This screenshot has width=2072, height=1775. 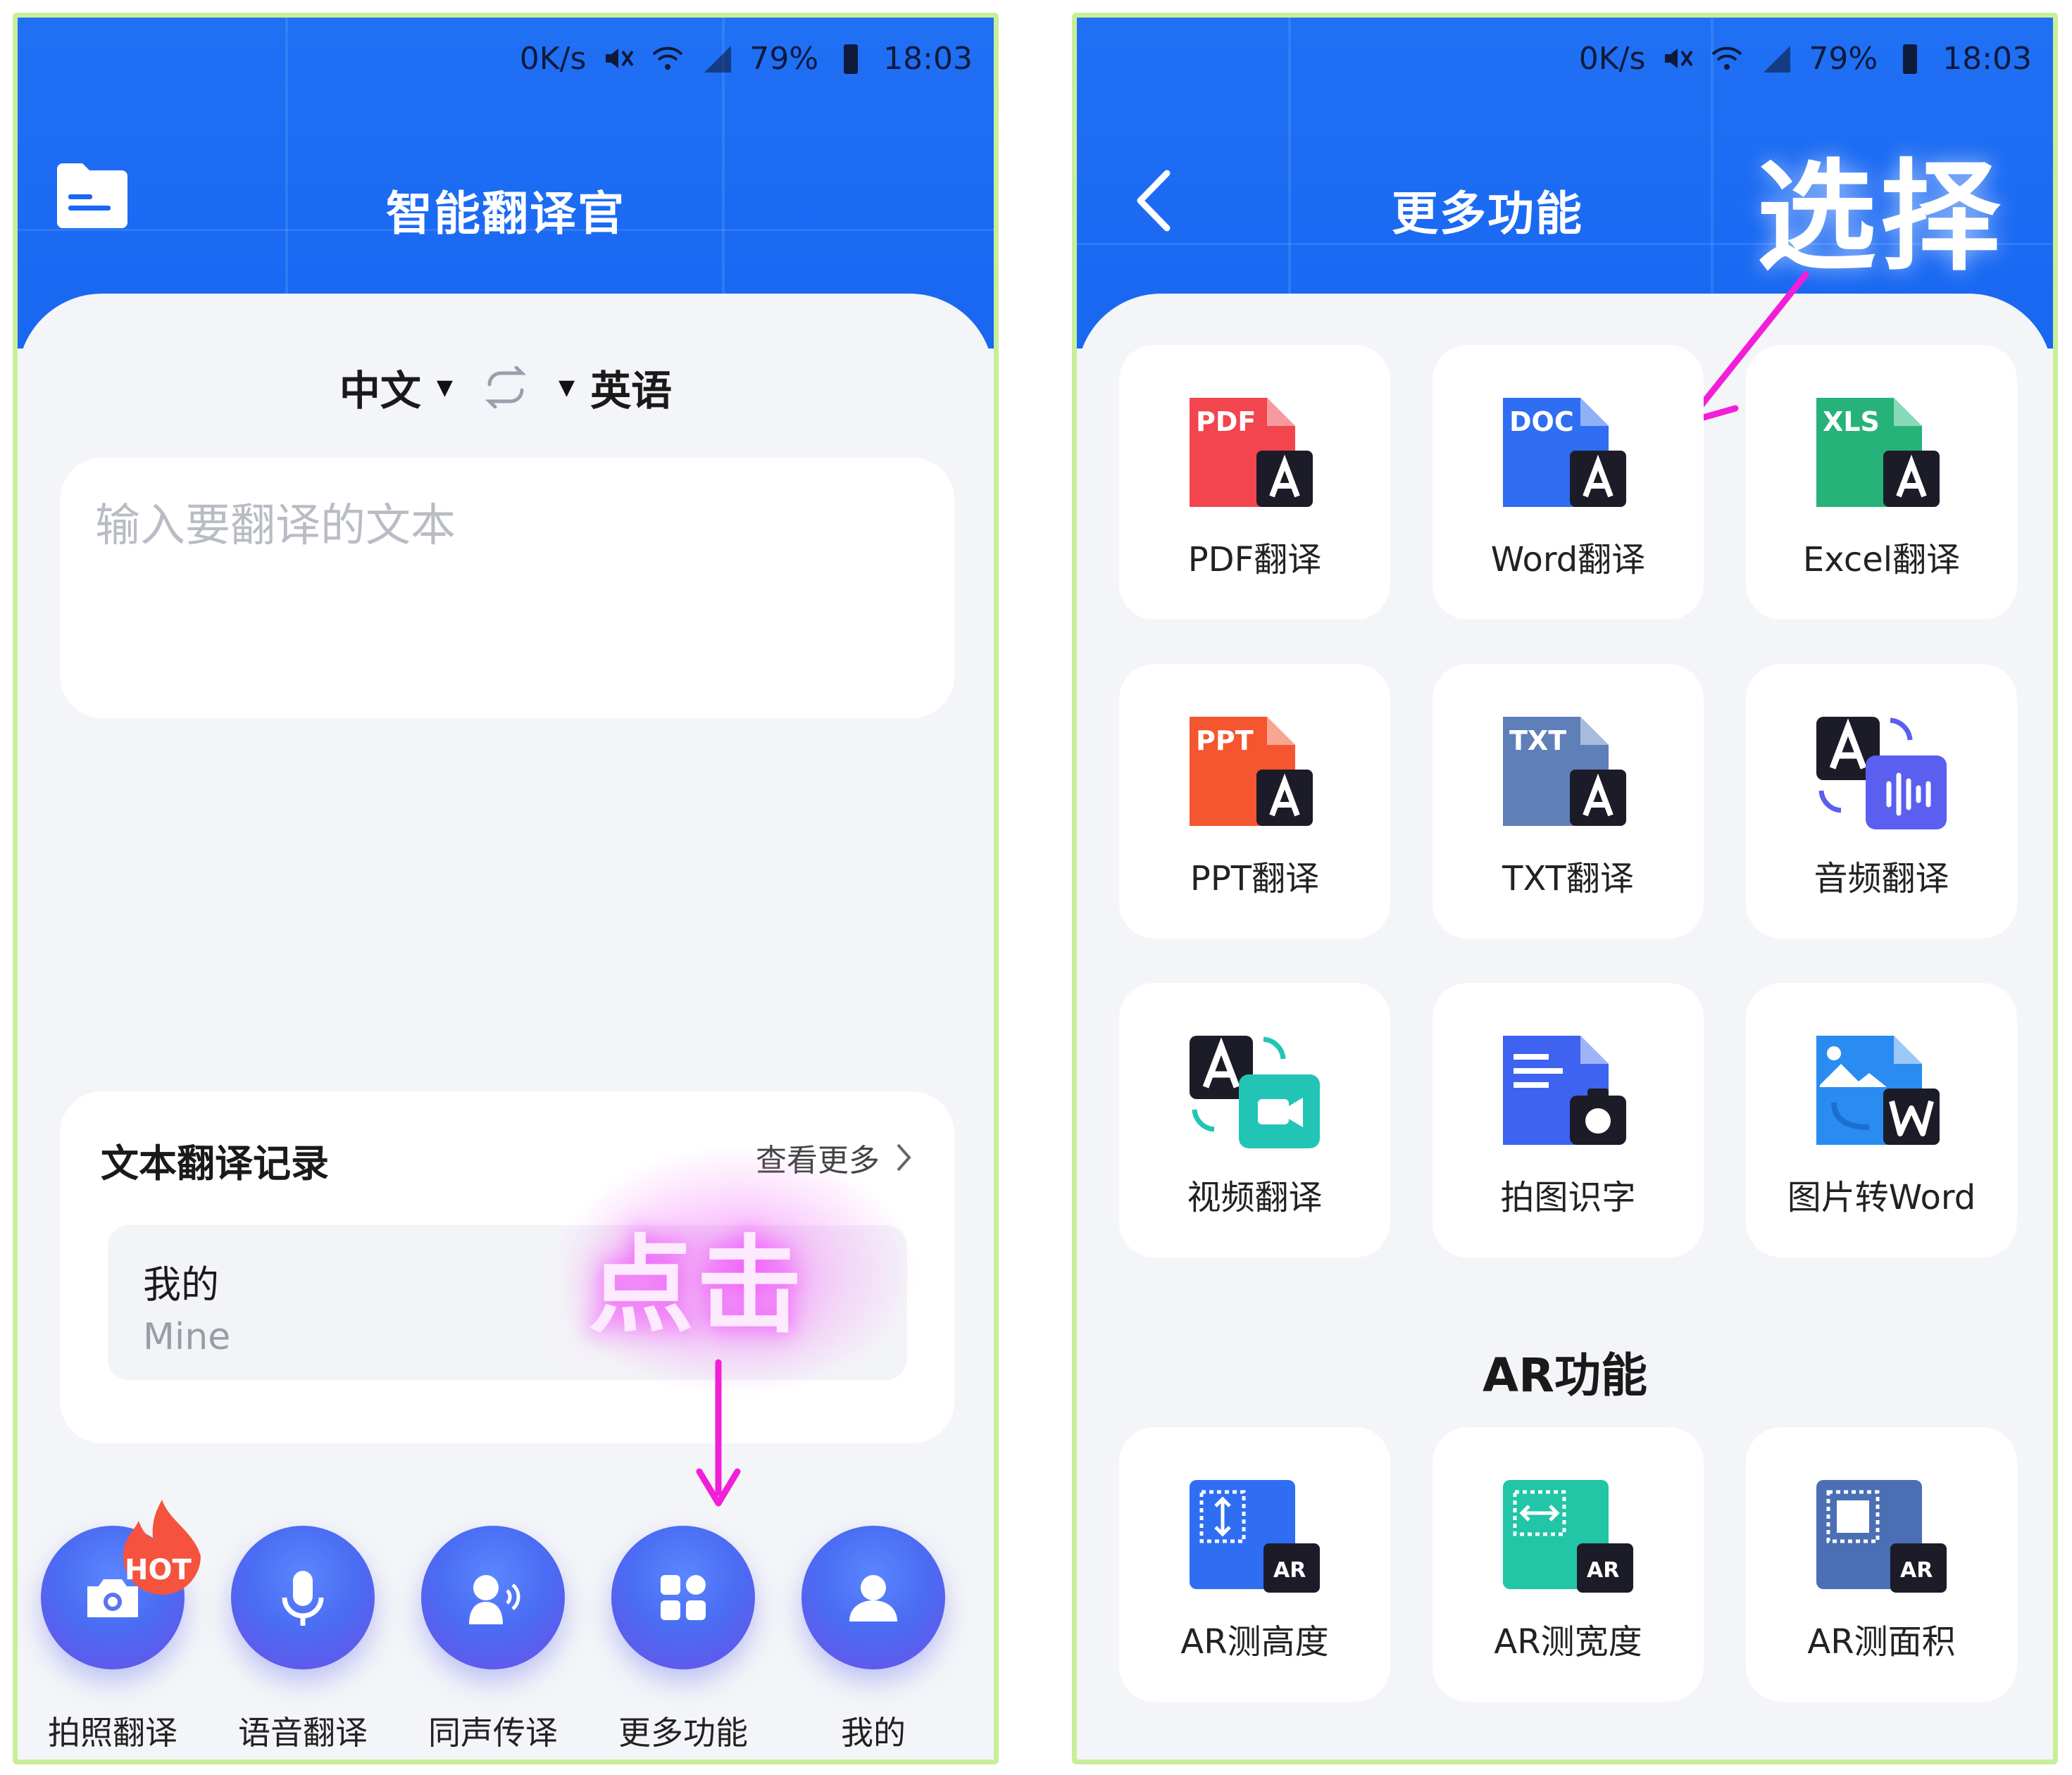 I want to click on ar-height-icon: AR, so click(x=1255, y=1536).